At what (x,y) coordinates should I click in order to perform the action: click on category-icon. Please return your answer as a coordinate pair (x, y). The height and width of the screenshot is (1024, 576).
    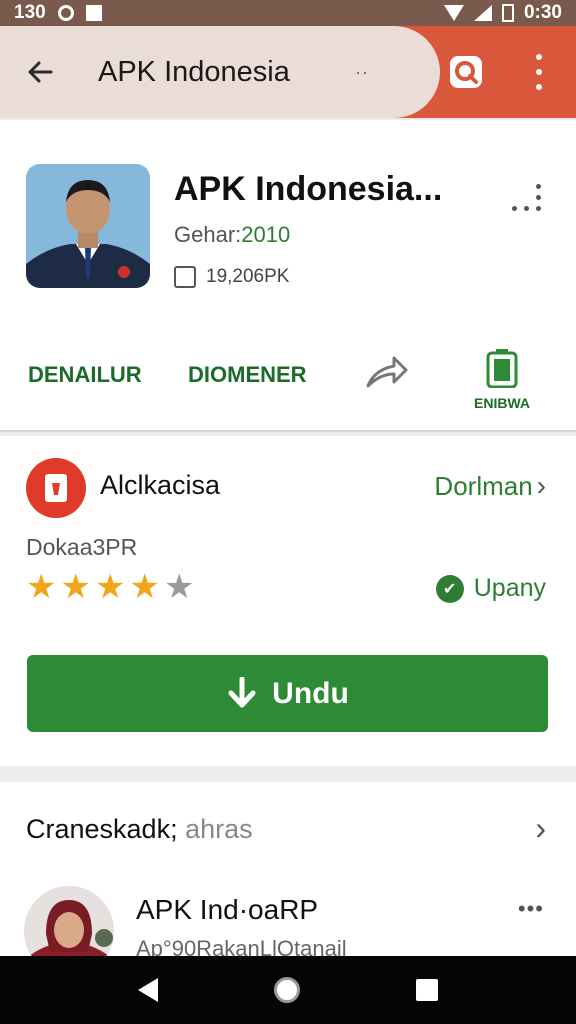
    Looking at the image, I should click on (56, 488).